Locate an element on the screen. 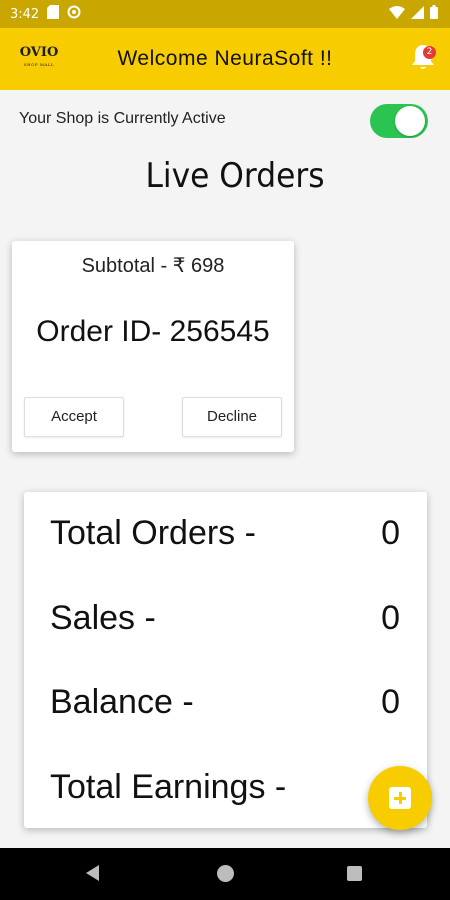 This screenshot has height=900, width=450. stat-total-earnings: Total Earnings - is located at coordinates (225, 788).